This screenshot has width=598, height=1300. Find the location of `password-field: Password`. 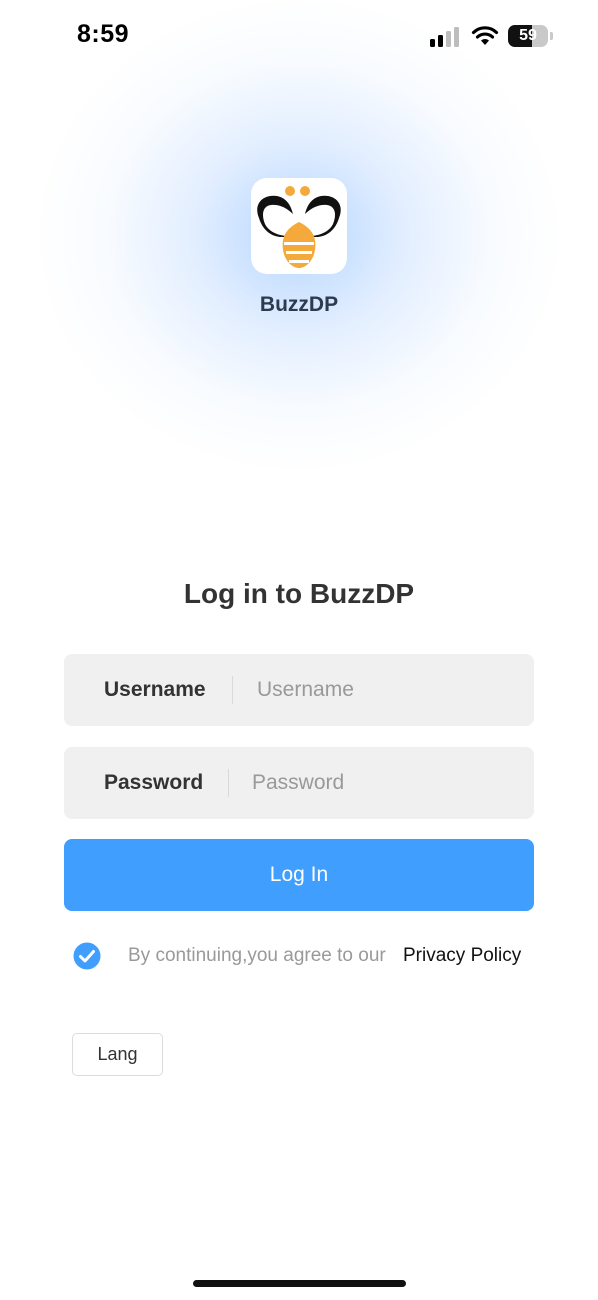

password-field: Password is located at coordinates (299, 783).